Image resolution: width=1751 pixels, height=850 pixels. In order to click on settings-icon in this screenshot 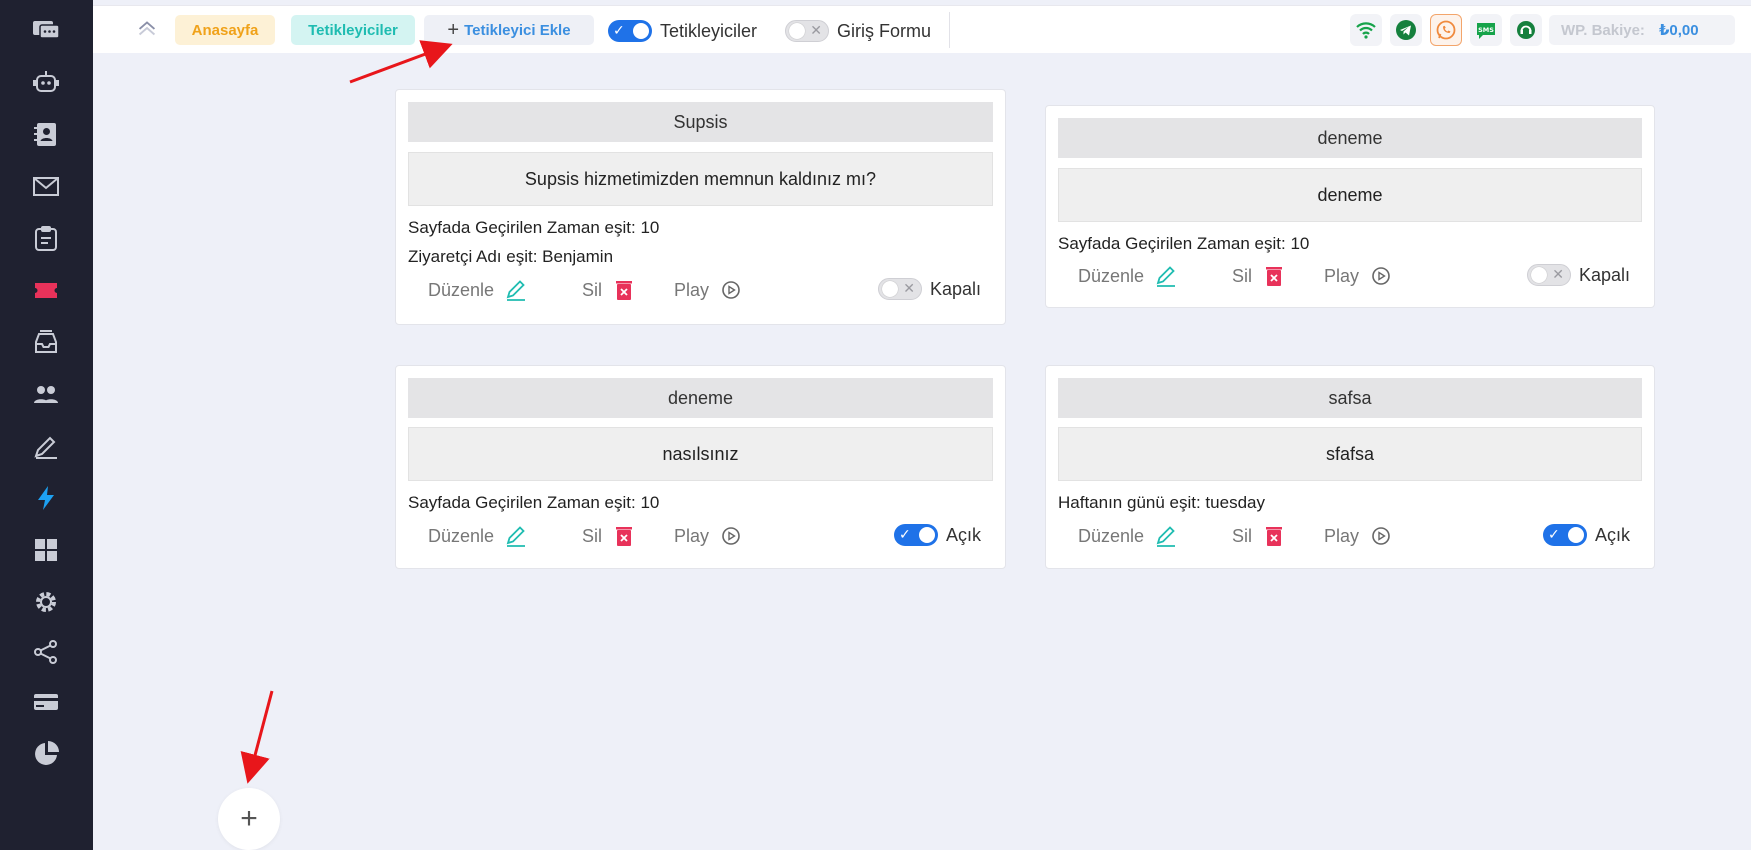, I will do `click(46, 602)`.